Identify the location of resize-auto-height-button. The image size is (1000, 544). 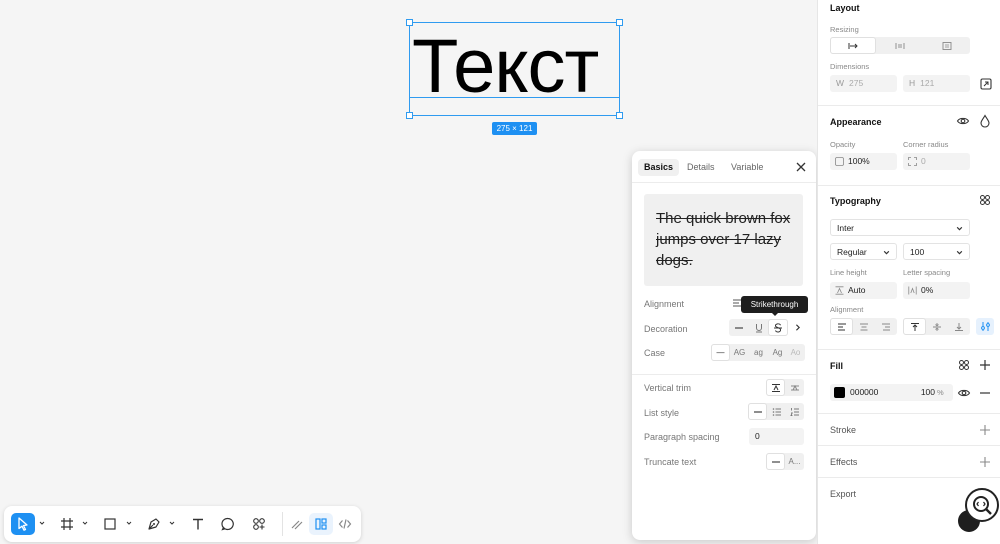
(900, 45).